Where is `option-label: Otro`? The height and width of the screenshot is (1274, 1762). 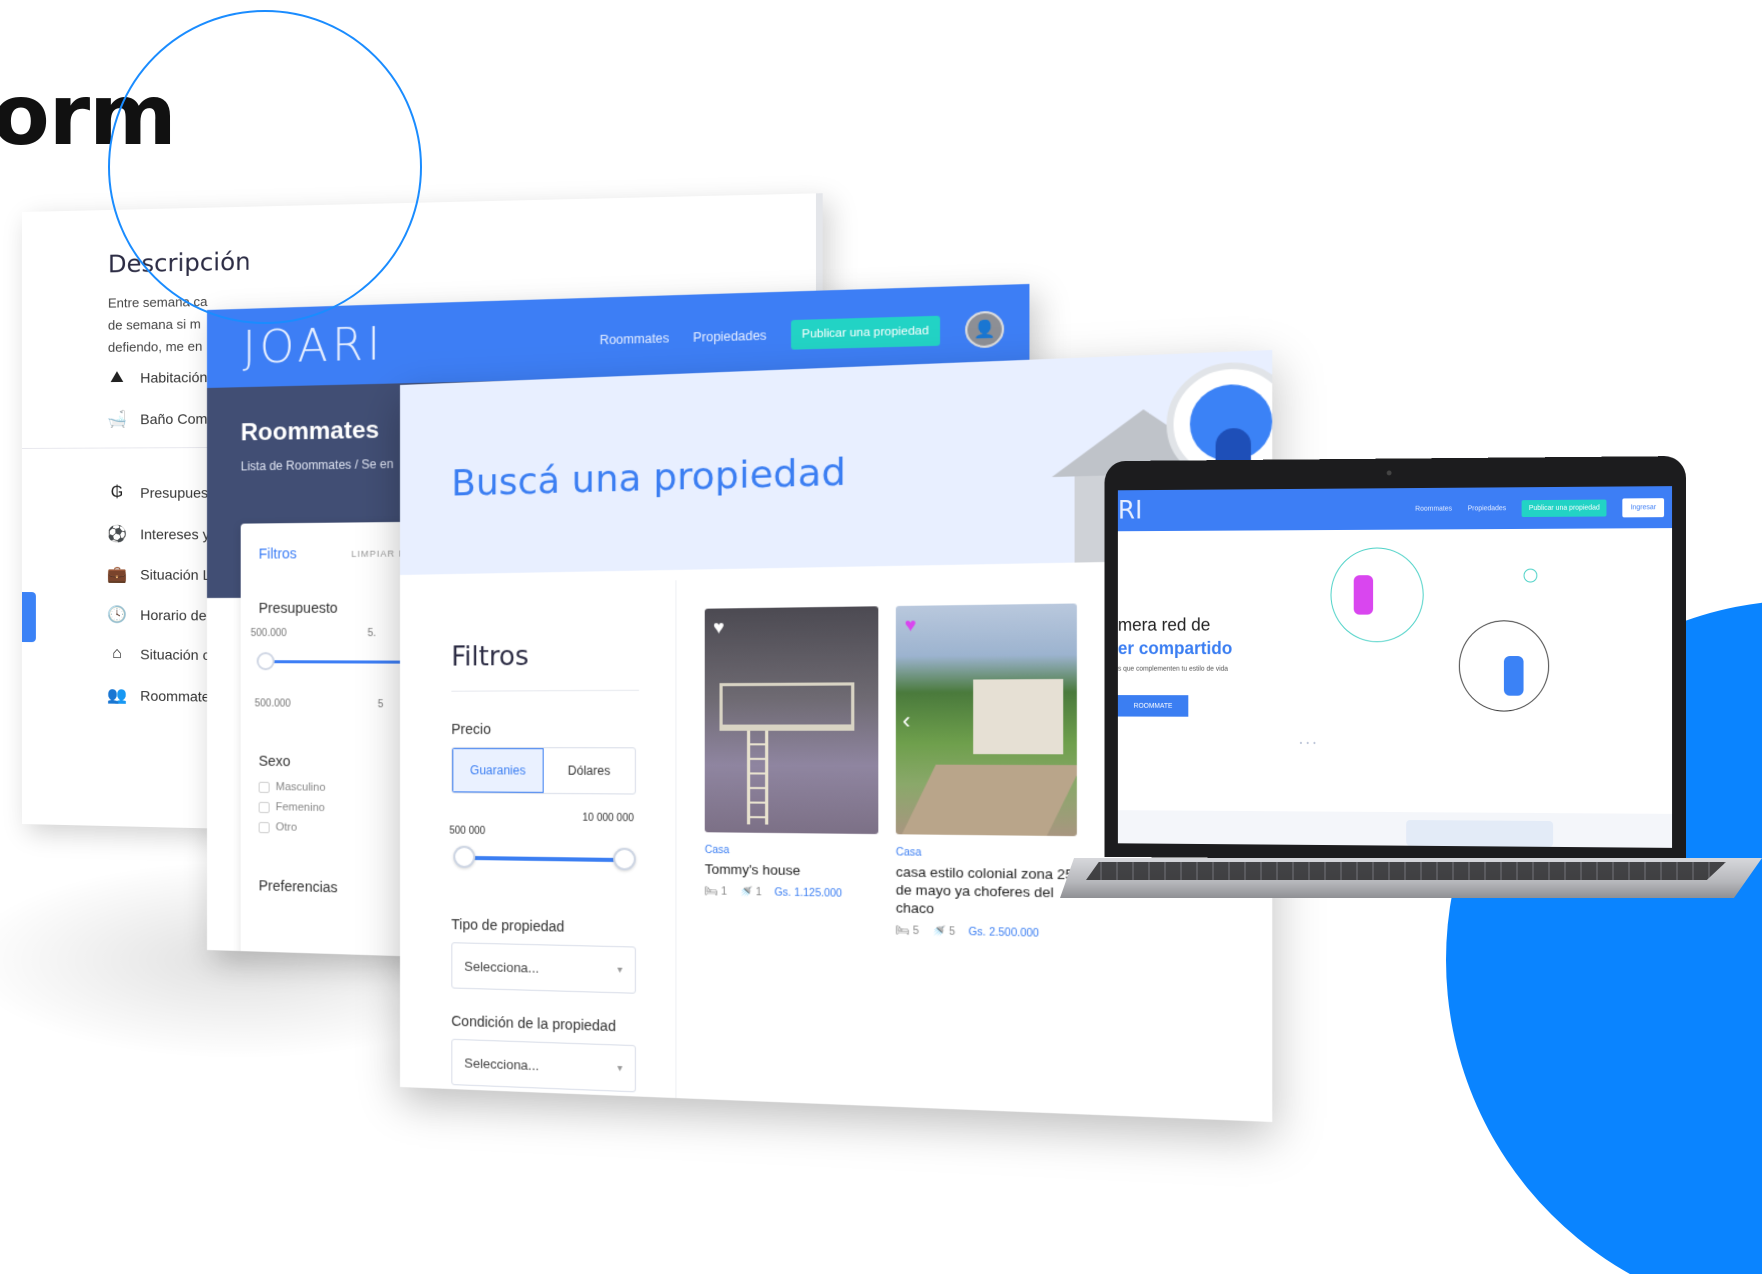
option-label: Otro is located at coordinates (286, 827).